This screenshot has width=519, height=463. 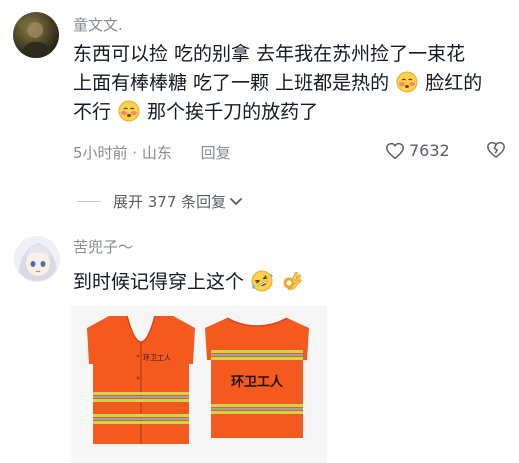 What do you see at coordinates (98, 24) in the screenshot?
I see `comment-username: 童文文.` at bounding box center [98, 24].